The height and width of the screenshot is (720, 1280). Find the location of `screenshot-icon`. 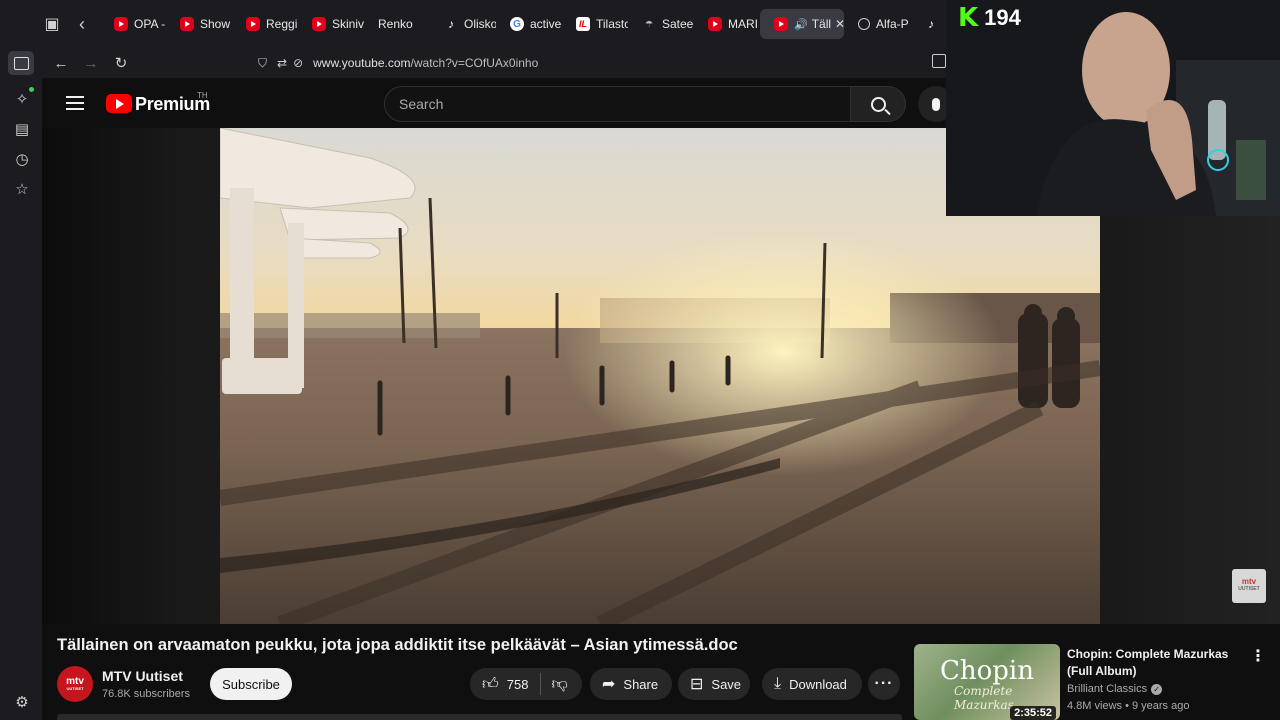

screenshot-icon is located at coordinates (939, 61).